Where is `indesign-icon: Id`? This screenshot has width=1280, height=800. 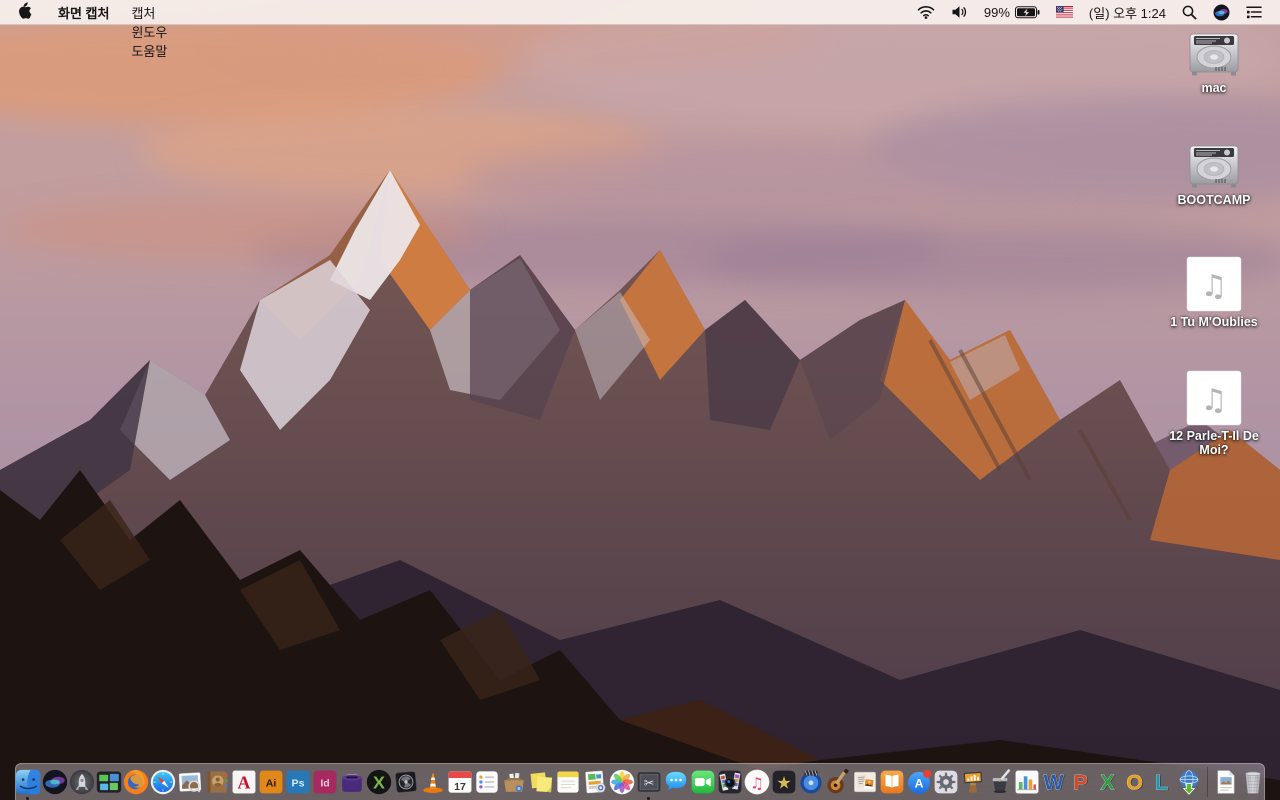 indesign-icon: Id is located at coordinates (325, 782).